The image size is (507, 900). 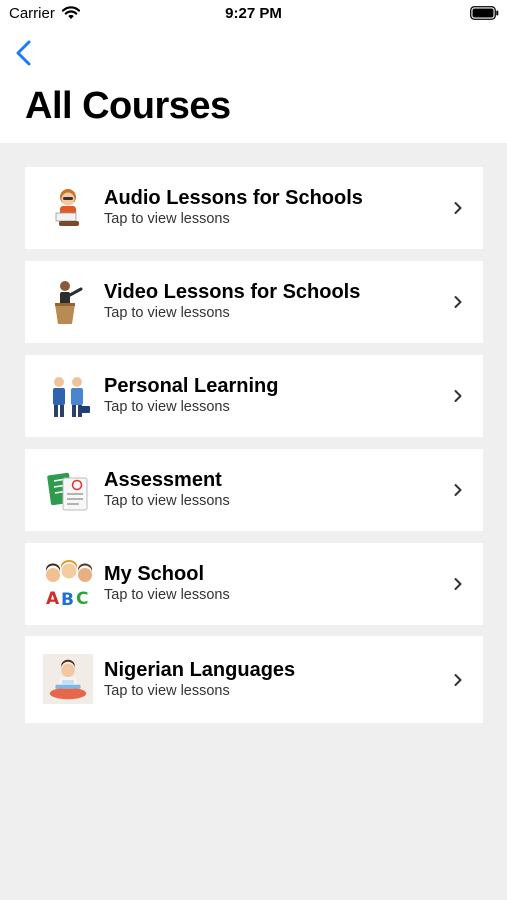 I want to click on course-title: Personal Learning, so click(x=191, y=386).